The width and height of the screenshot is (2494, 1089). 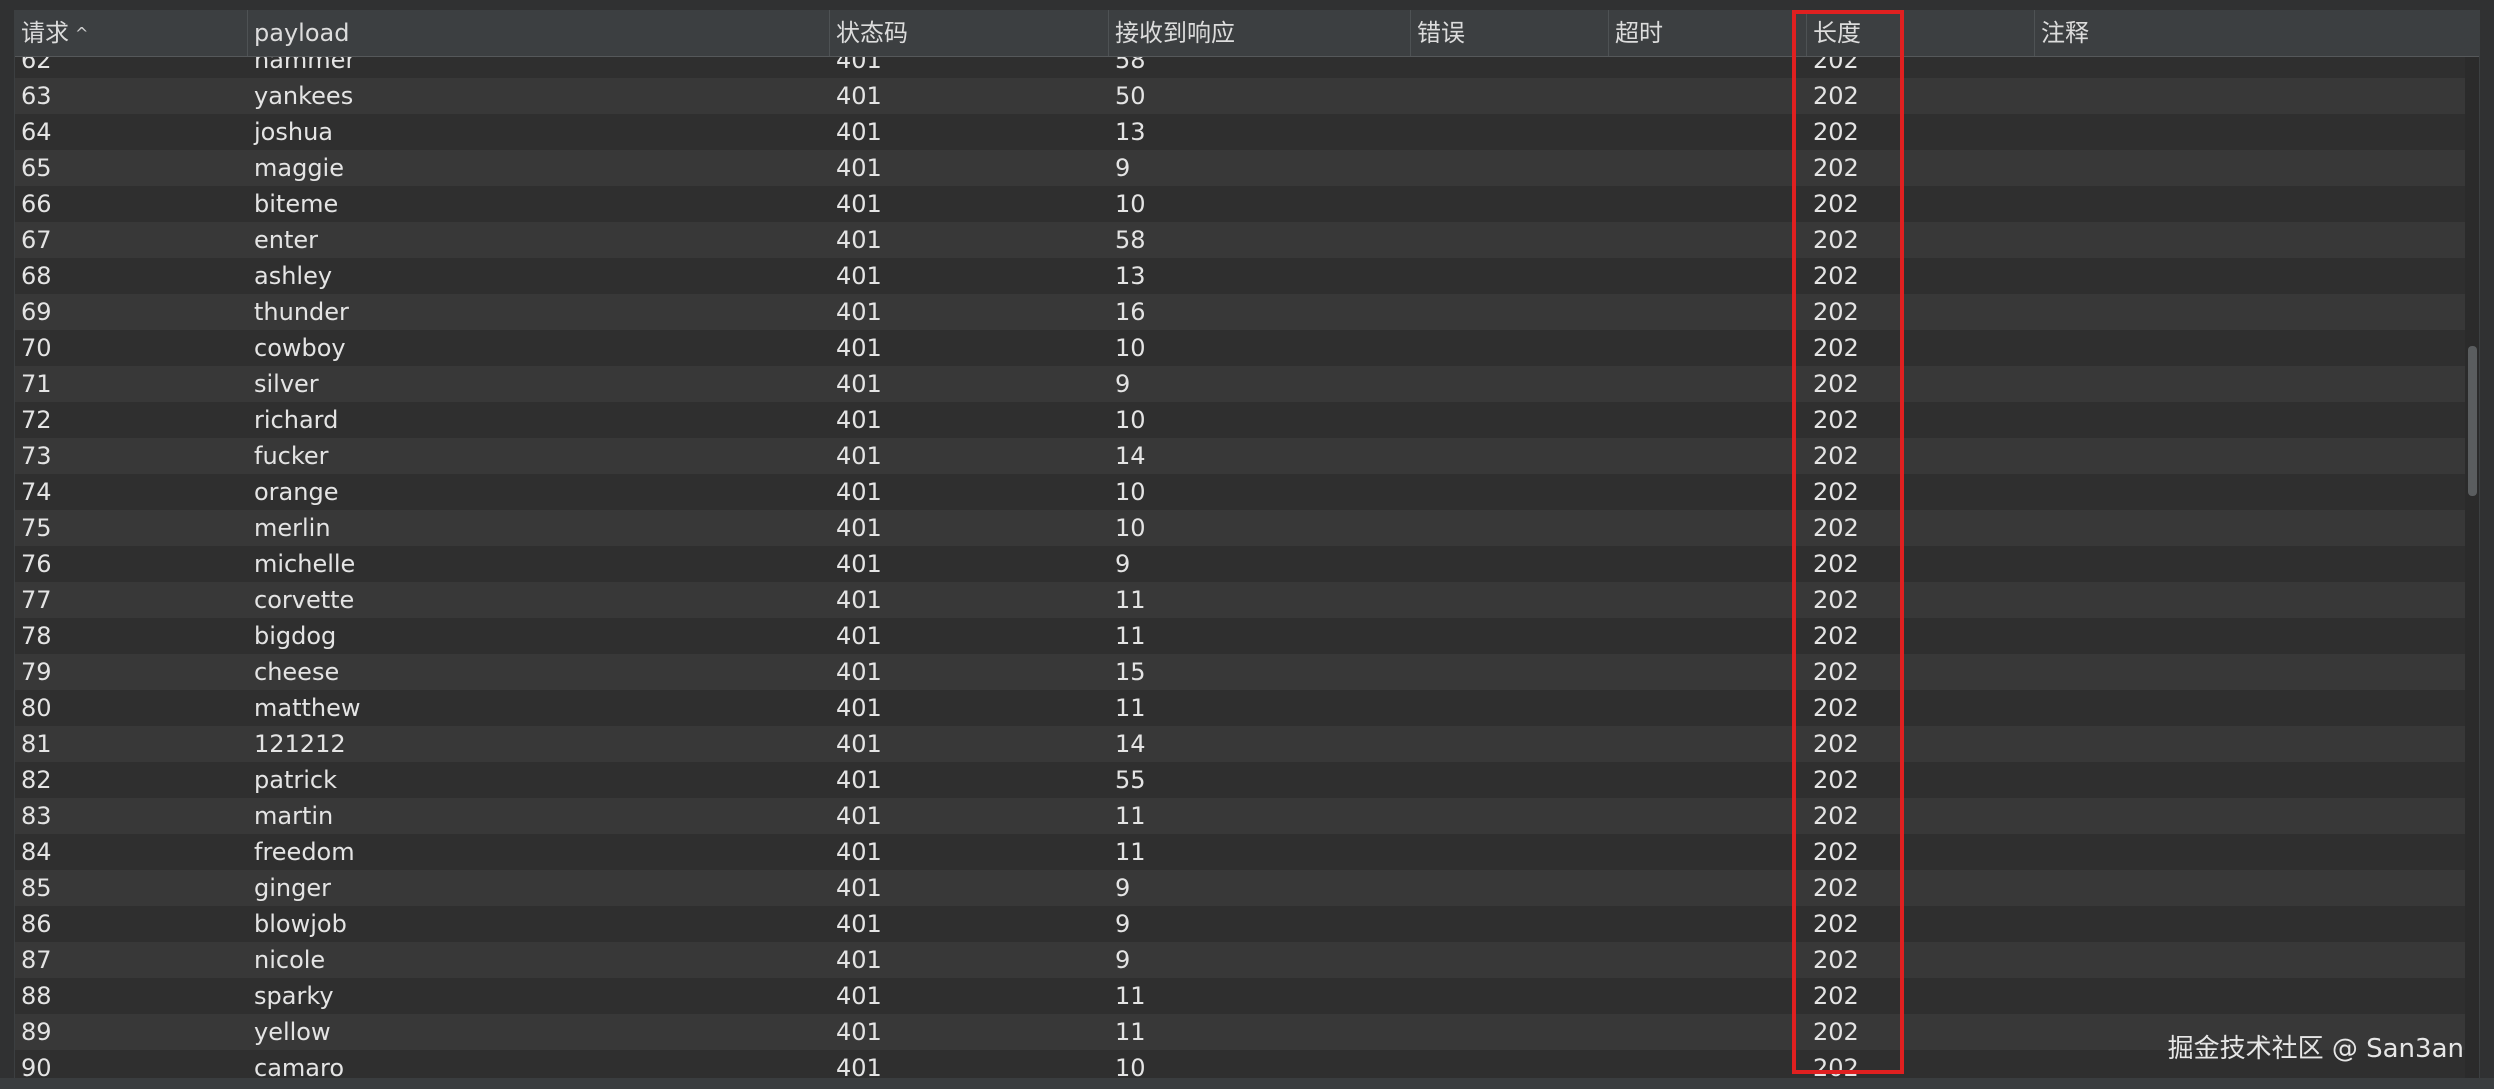 I want to click on column-header-error: 错误, so click(x=1510, y=33).